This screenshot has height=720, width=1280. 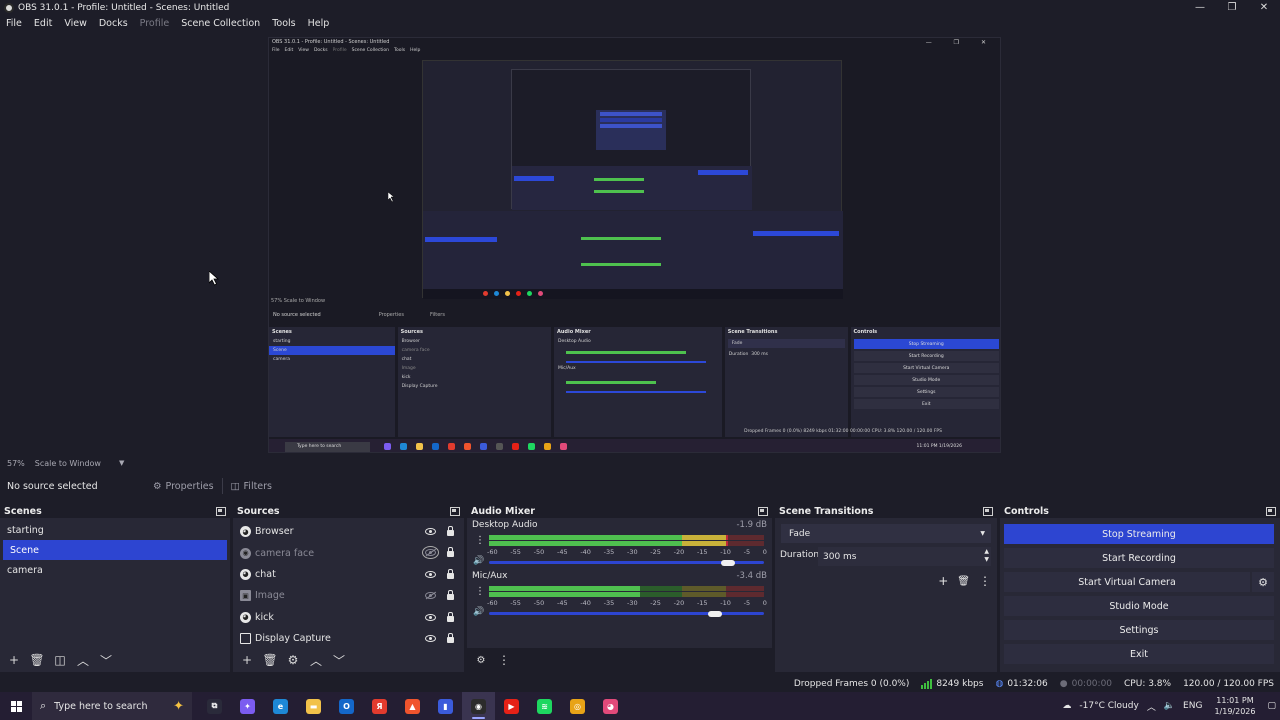 I want to click on source-item-chat: ◕ chat, so click(x=348, y=574).